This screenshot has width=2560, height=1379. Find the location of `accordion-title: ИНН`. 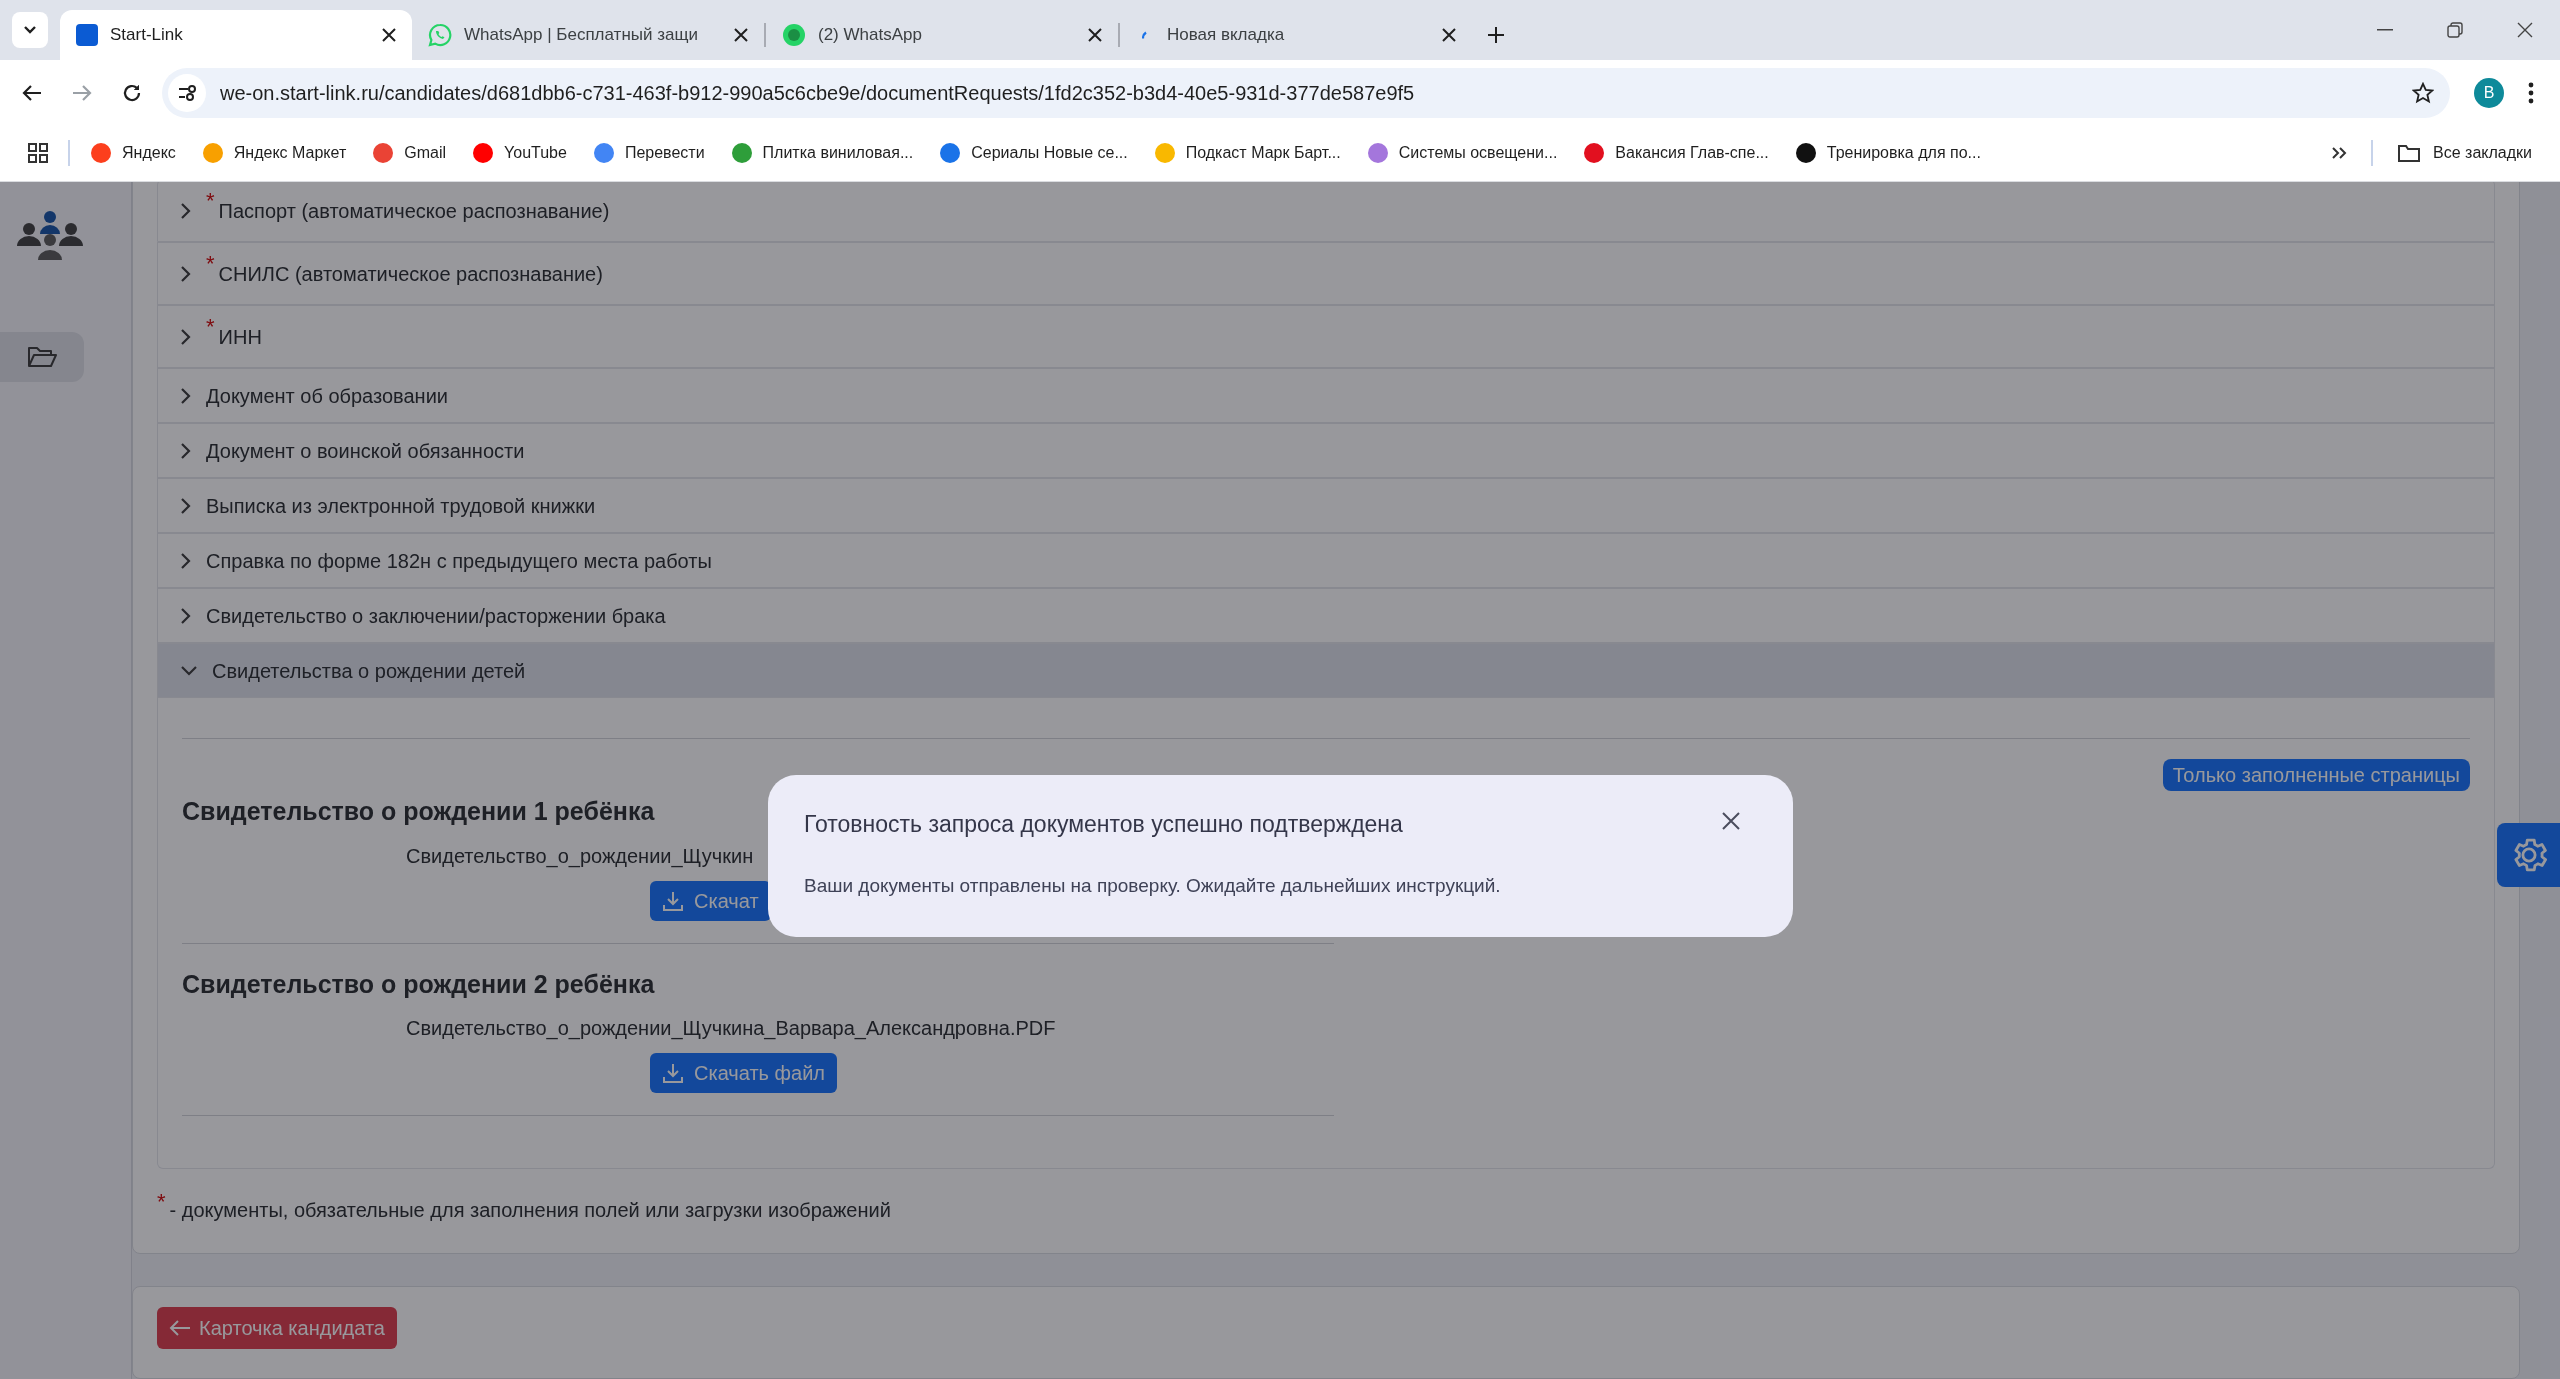

accordion-title: ИНН is located at coordinates (240, 337).